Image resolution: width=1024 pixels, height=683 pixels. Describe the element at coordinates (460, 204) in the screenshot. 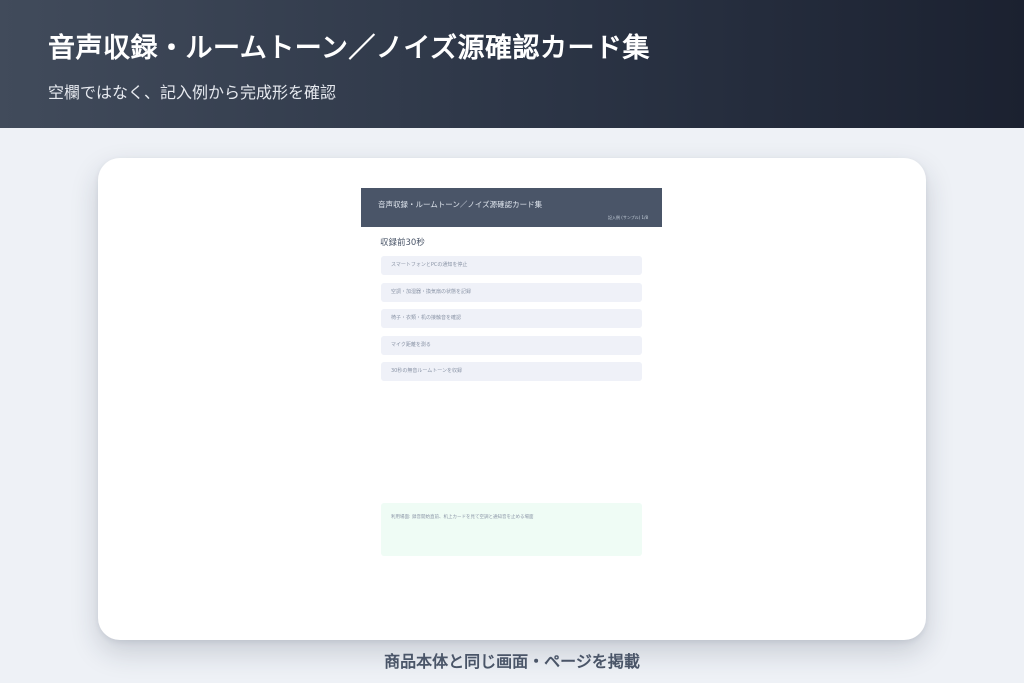

I see `card-title: 音声収録・ルームトーン／ノイズ源確認カード集` at that location.